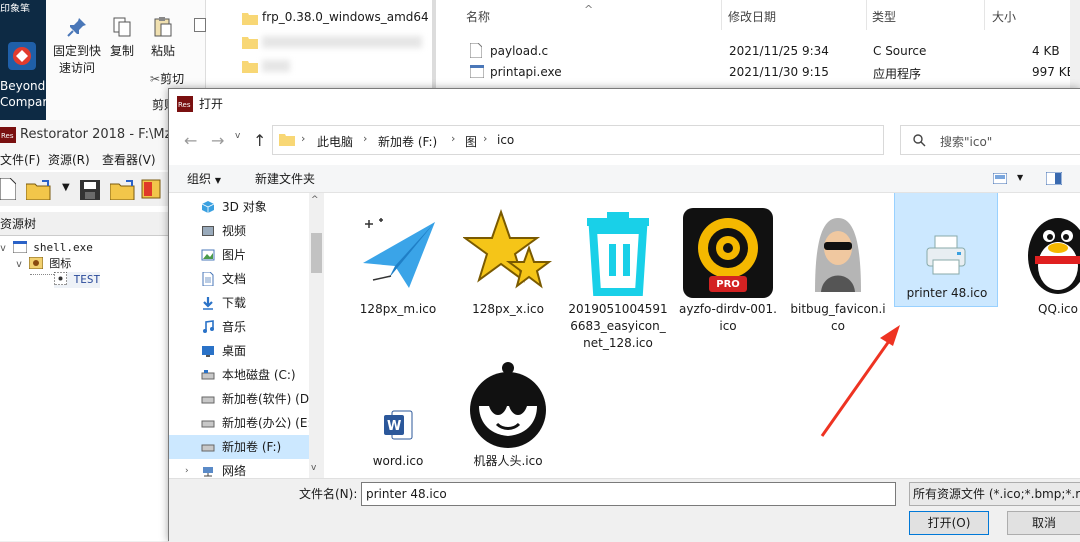 The width and height of the screenshot is (1080, 542). I want to click on nav-item-drive-c: 本地磁盘 (C:), so click(239, 375).